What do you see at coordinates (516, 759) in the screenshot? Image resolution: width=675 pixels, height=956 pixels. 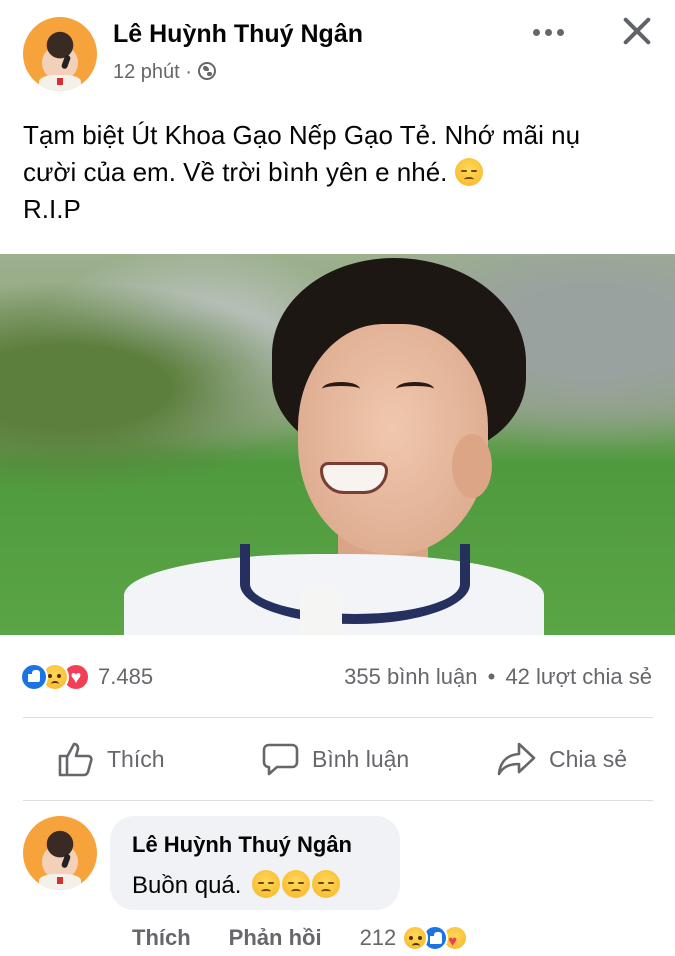 I see `share-arrow-icon` at bounding box center [516, 759].